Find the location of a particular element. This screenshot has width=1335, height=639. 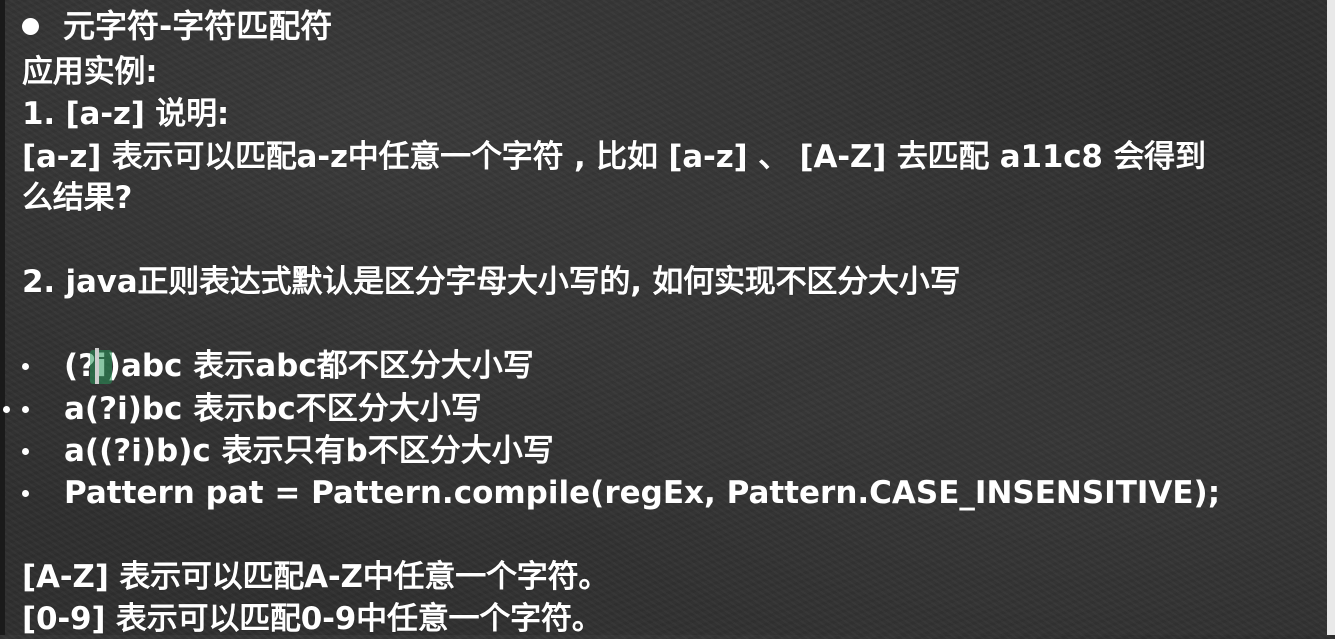

title-bullet-icon is located at coordinates (30, 26).